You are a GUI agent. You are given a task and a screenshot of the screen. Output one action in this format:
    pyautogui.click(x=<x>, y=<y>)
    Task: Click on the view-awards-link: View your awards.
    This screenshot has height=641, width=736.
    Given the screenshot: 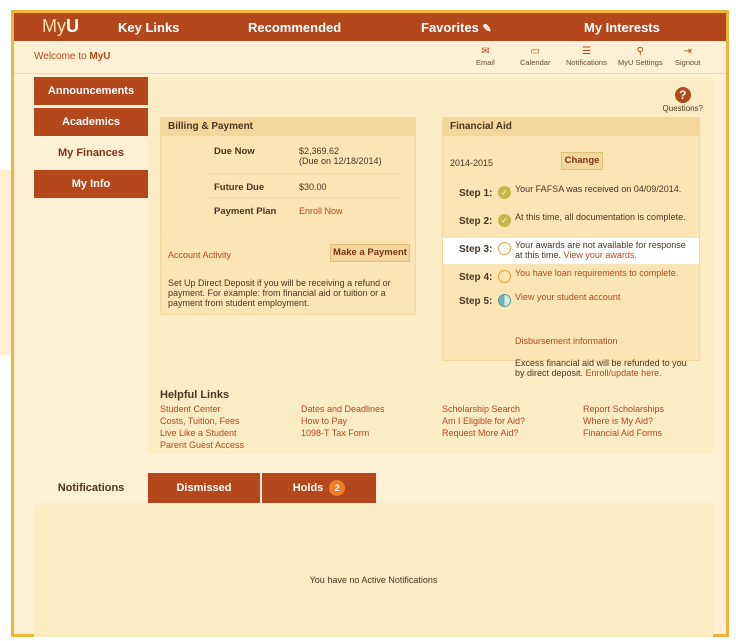 What is the action you would take?
    pyautogui.click(x=600, y=255)
    